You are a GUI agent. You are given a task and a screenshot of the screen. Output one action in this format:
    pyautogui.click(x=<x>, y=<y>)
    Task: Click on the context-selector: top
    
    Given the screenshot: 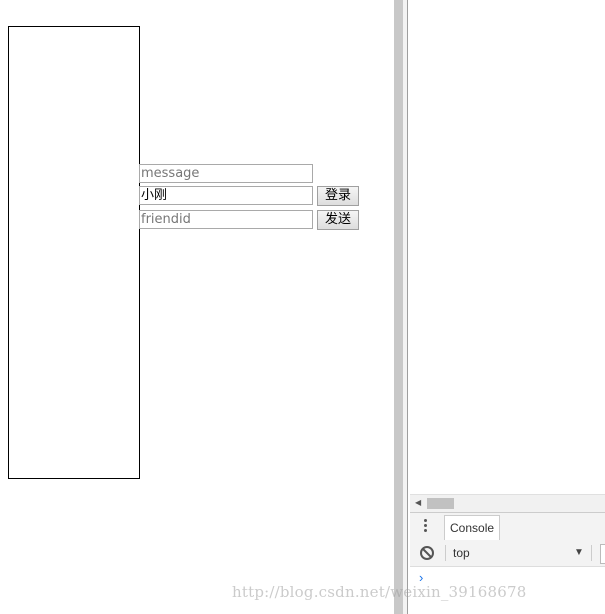 What is the action you would take?
    pyautogui.click(x=518, y=553)
    